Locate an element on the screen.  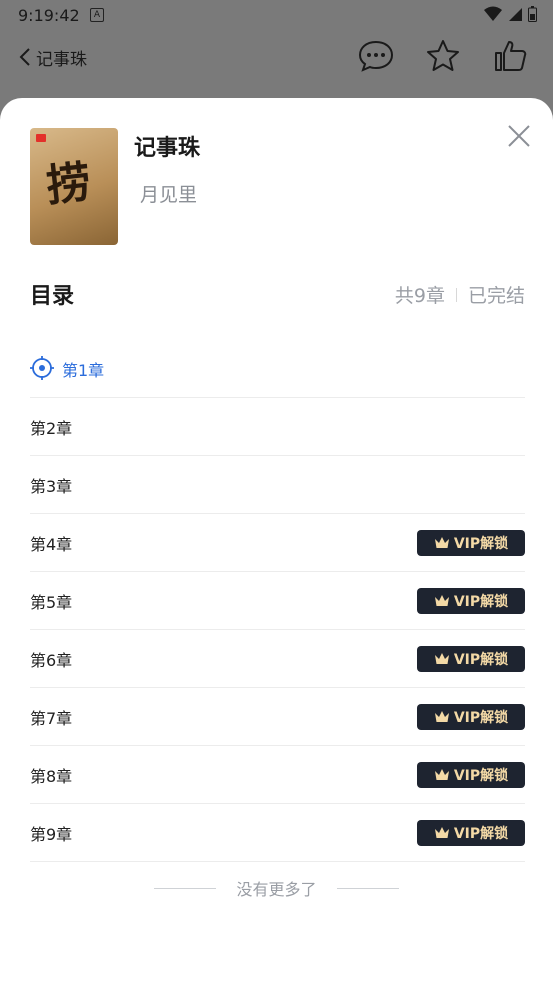
chapter-row: 第8章 VIP解锁 is located at coordinates (277, 775).